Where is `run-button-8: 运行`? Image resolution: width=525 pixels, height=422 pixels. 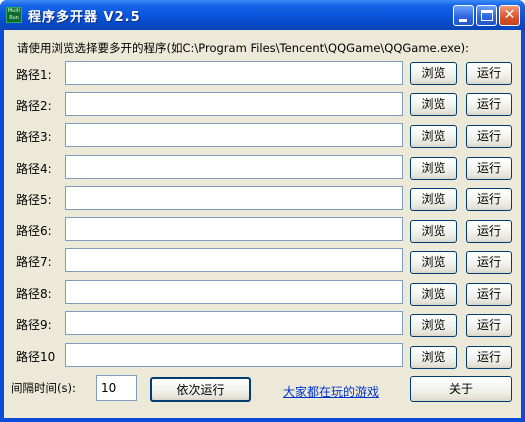 run-button-8: 运行 is located at coordinates (489, 294).